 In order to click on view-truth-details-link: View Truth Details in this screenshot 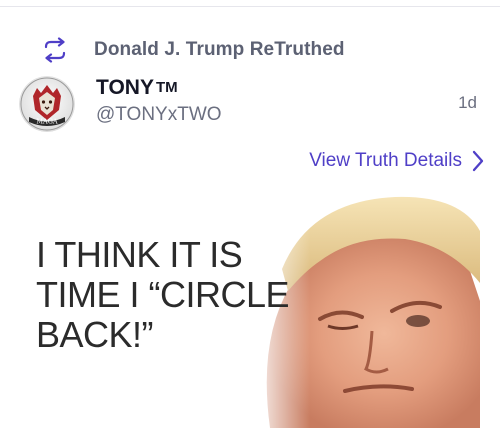, I will do `click(396, 161)`.